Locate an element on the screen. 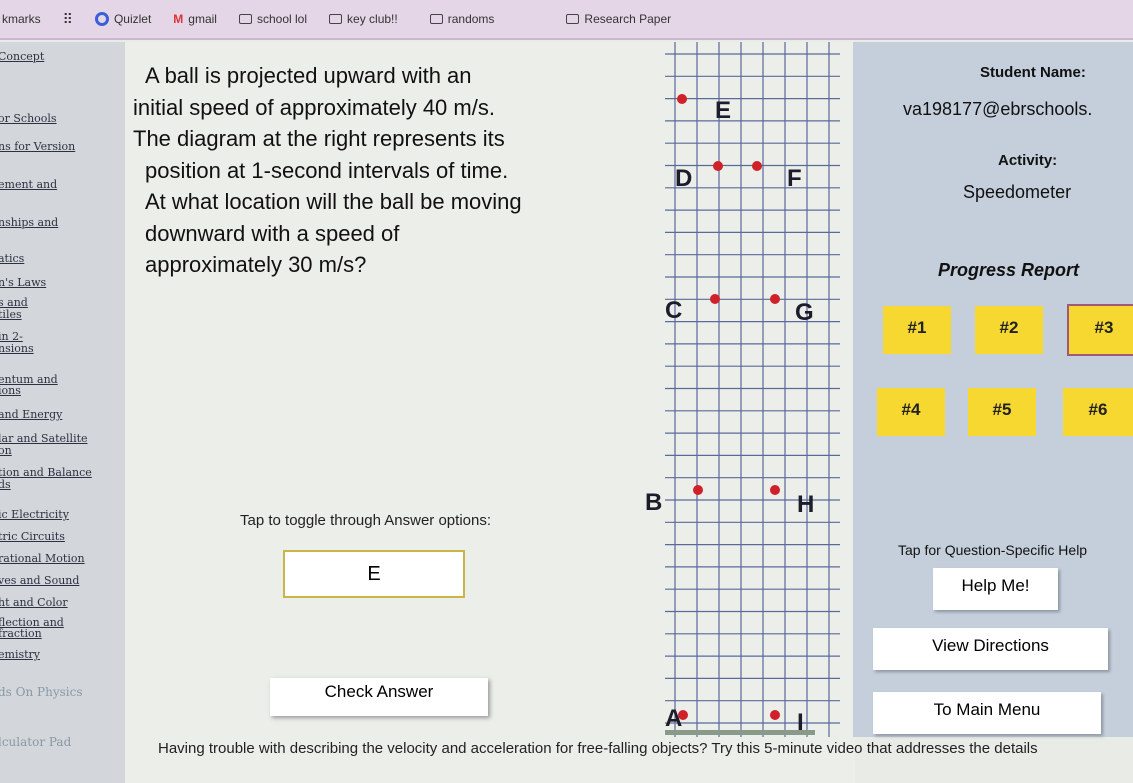 The height and width of the screenshot is (783, 1133). sidebar-link: ions is located at coordinates (10, 390).